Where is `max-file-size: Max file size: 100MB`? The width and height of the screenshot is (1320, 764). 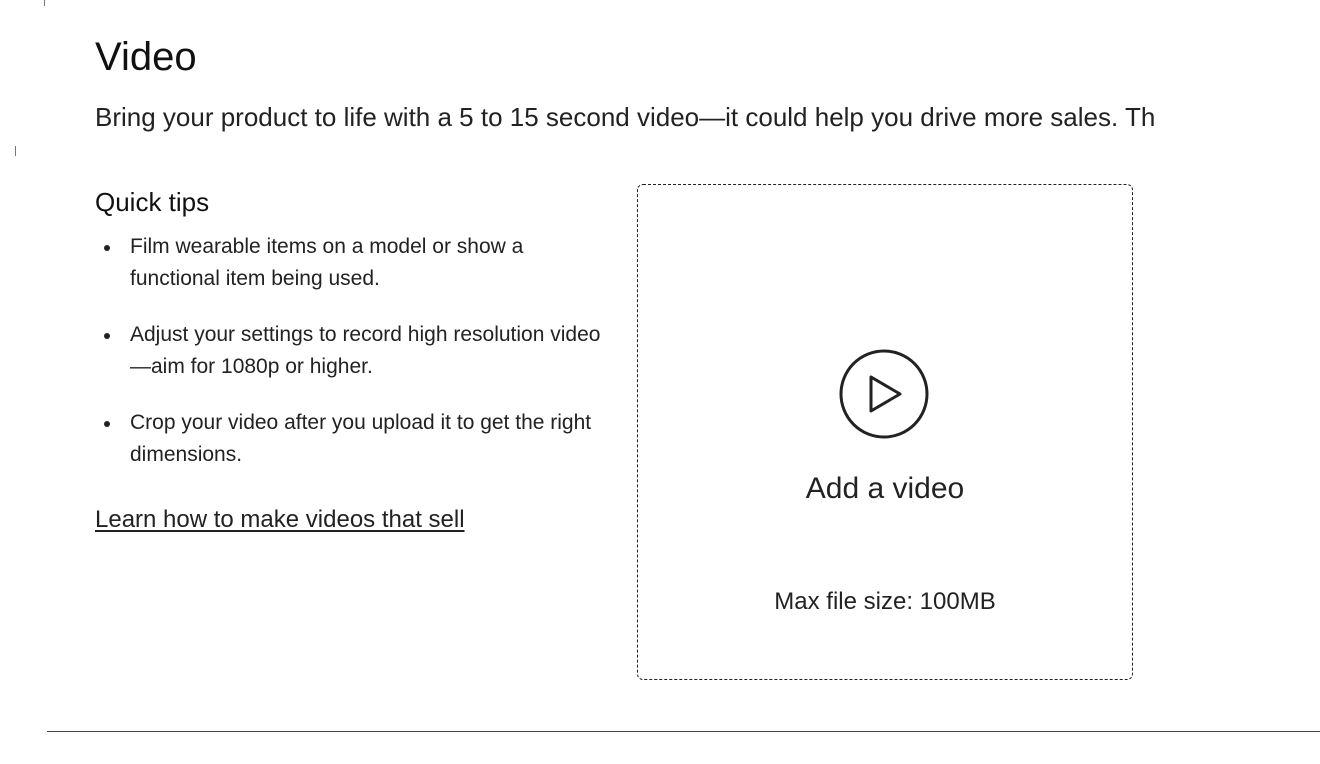
max-file-size: Max file size: 100MB is located at coordinates (885, 601).